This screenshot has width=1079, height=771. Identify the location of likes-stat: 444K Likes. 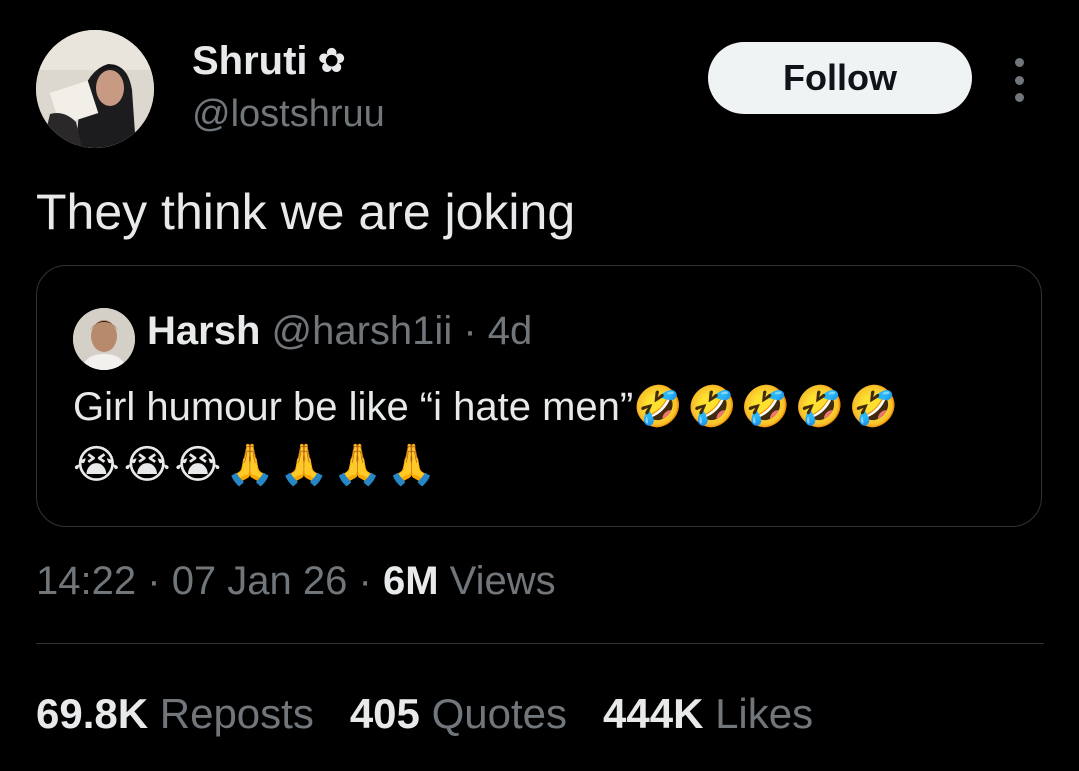
(708, 714).